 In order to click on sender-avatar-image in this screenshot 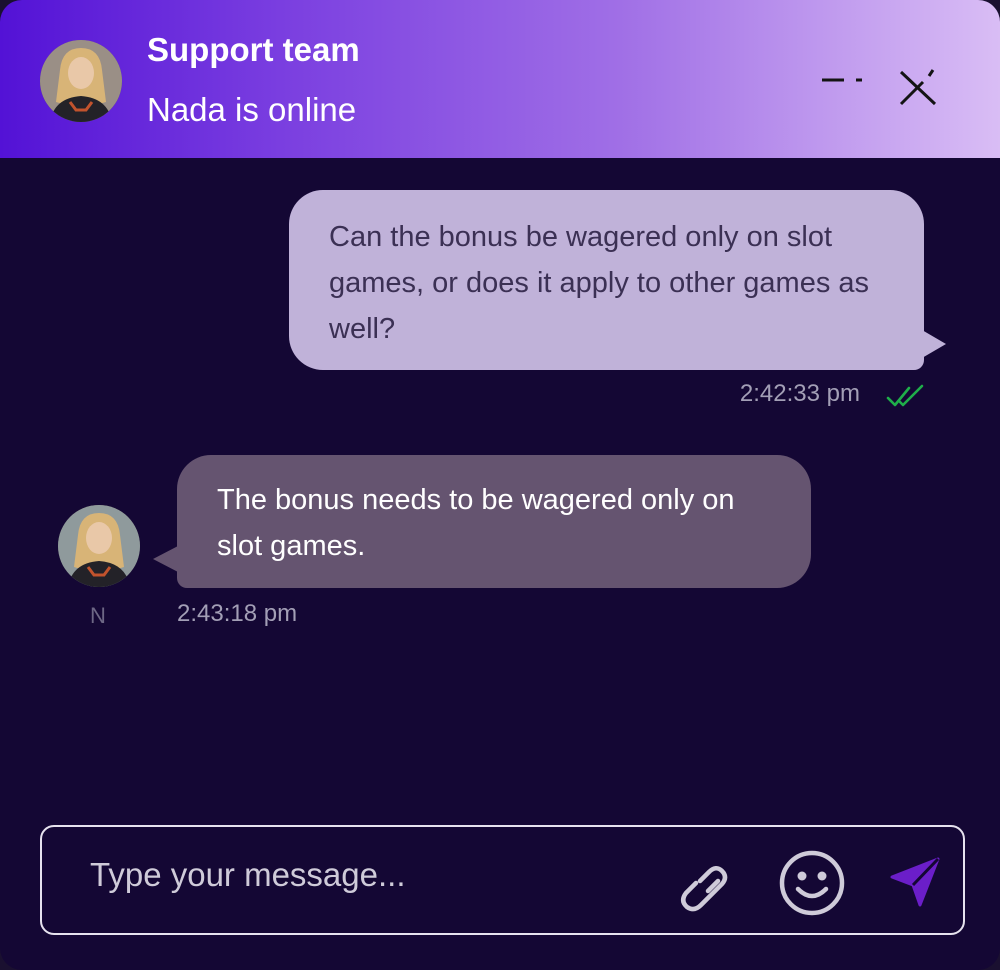, I will do `click(99, 546)`.